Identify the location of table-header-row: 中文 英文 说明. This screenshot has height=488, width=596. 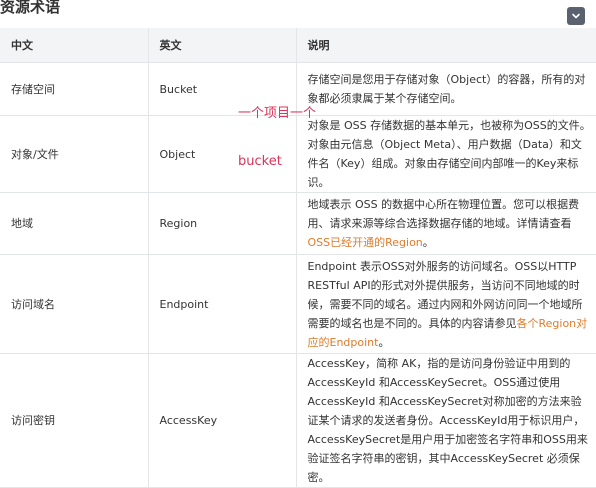
(298, 45).